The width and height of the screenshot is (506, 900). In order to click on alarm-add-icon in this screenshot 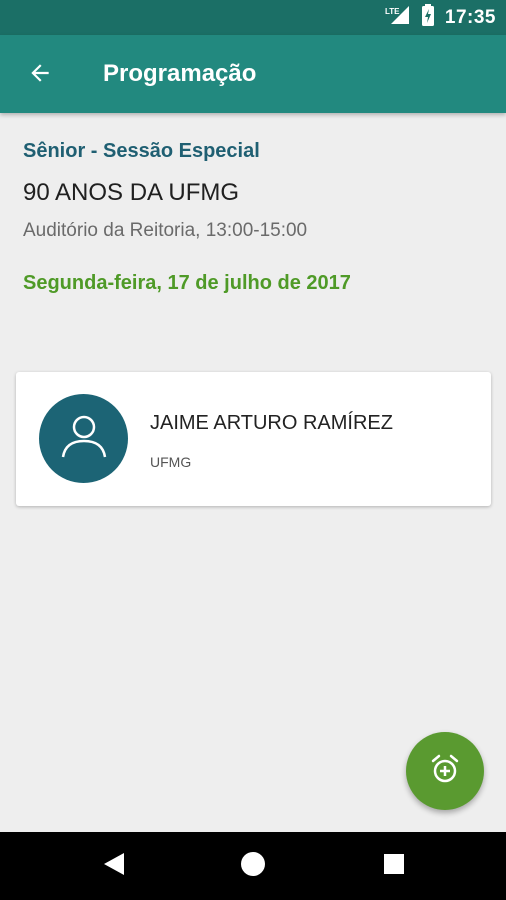, I will do `click(445, 771)`.